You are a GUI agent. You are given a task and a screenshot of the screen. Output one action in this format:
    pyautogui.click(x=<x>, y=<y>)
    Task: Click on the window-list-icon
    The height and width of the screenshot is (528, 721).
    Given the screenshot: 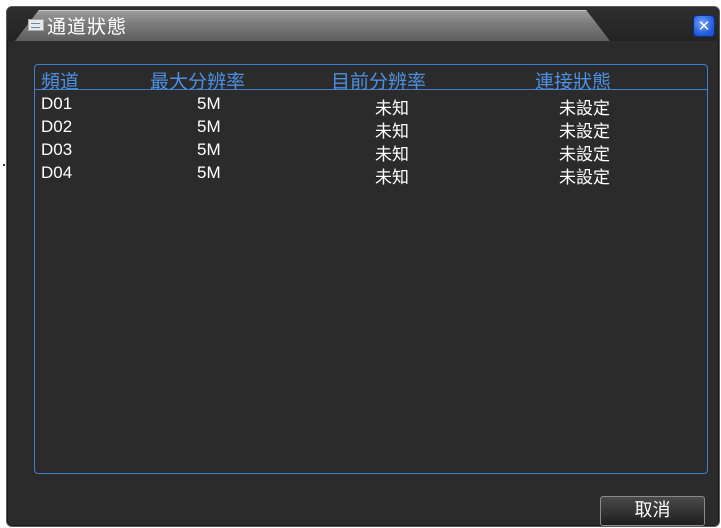 What is the action you would take?
    pyautogui.click(x=36, y=25)
    